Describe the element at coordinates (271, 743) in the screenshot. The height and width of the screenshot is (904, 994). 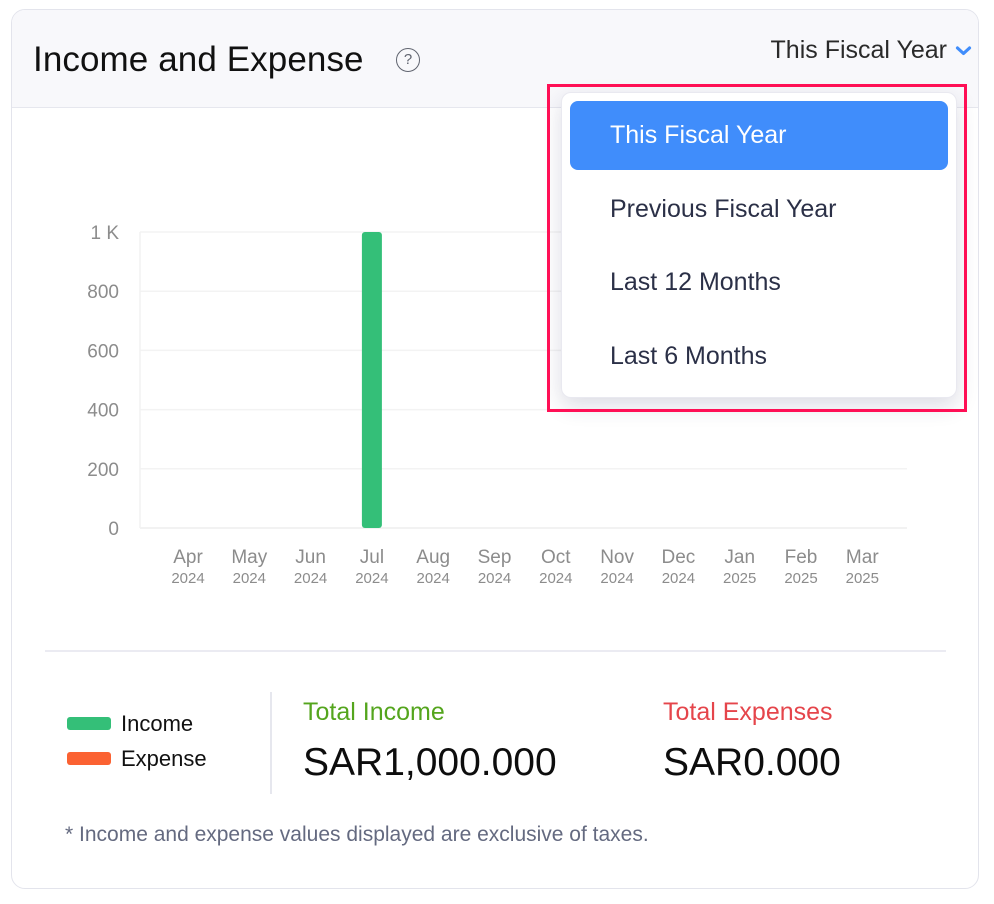
I see `legend-divider` at that location.